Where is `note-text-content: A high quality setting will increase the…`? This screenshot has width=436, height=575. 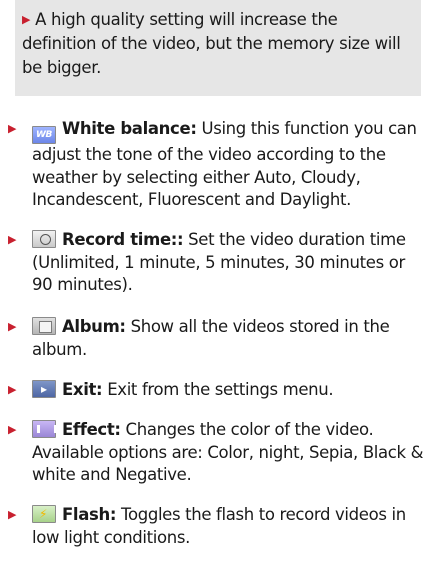
note-text-content: A high quality setting will increase the… is located at coordinates (211, 43).